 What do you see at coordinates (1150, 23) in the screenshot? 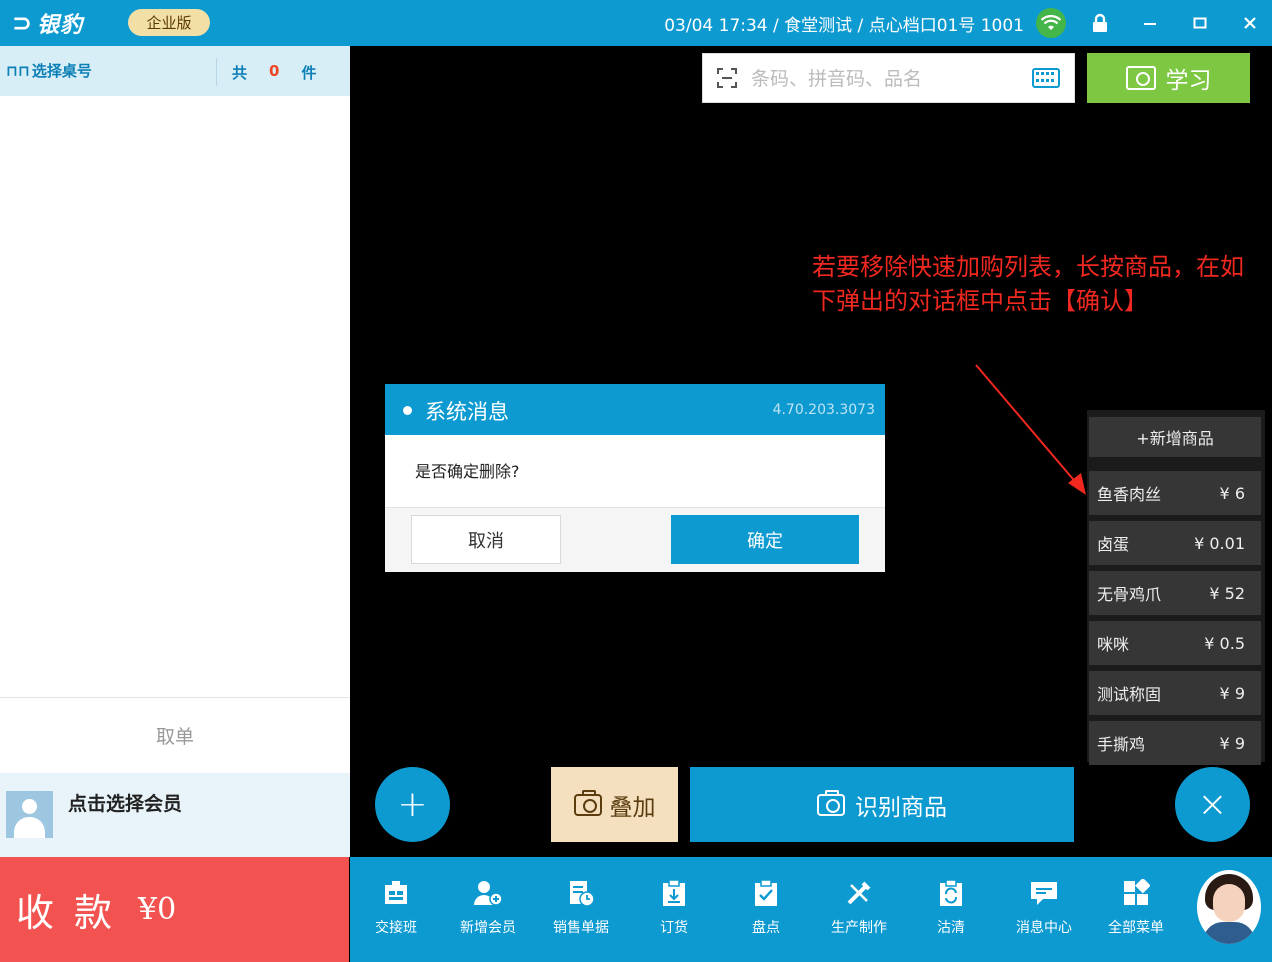
I see `minimize-icon` at bounding box center [1150, 23].